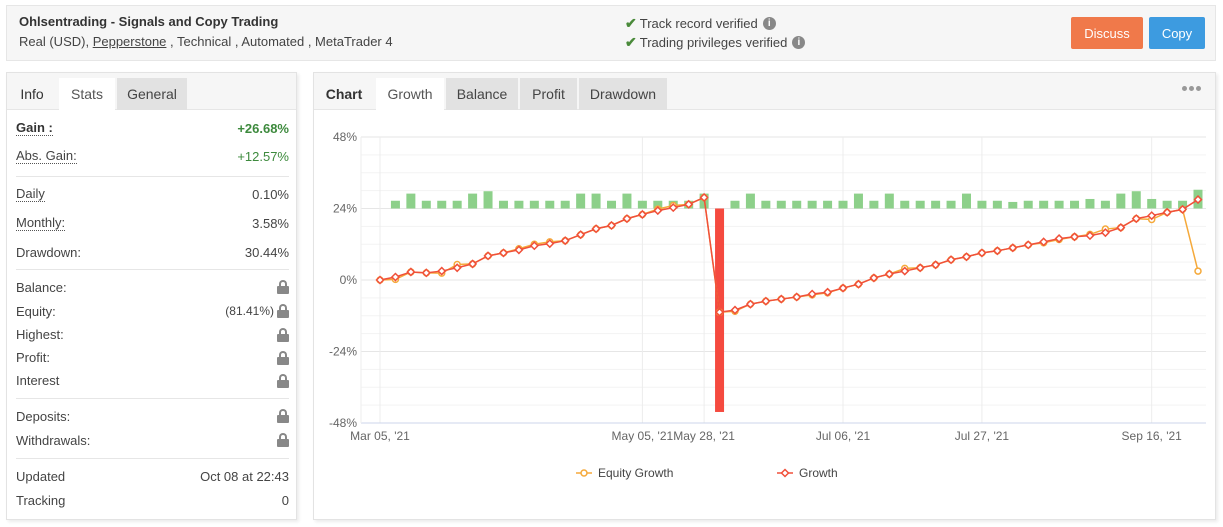 This screenshot has height=527, width=1223. What do you see at coordinates (631, 42) in the screenshot?
I see `check-icon: ✔` at bounding box center [631, 42].